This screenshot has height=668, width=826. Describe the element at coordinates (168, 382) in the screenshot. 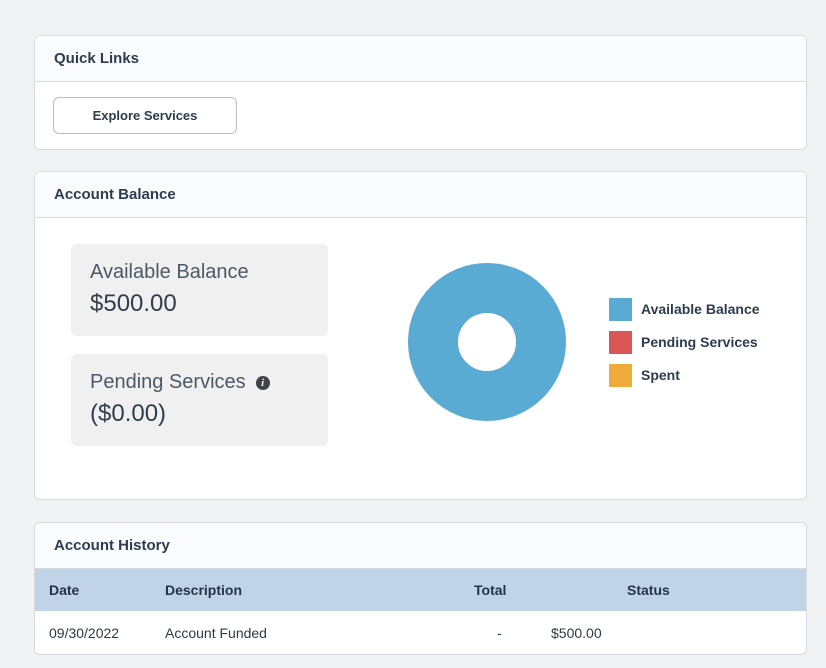

I see `pending-services-label: Pending Services` at that location.